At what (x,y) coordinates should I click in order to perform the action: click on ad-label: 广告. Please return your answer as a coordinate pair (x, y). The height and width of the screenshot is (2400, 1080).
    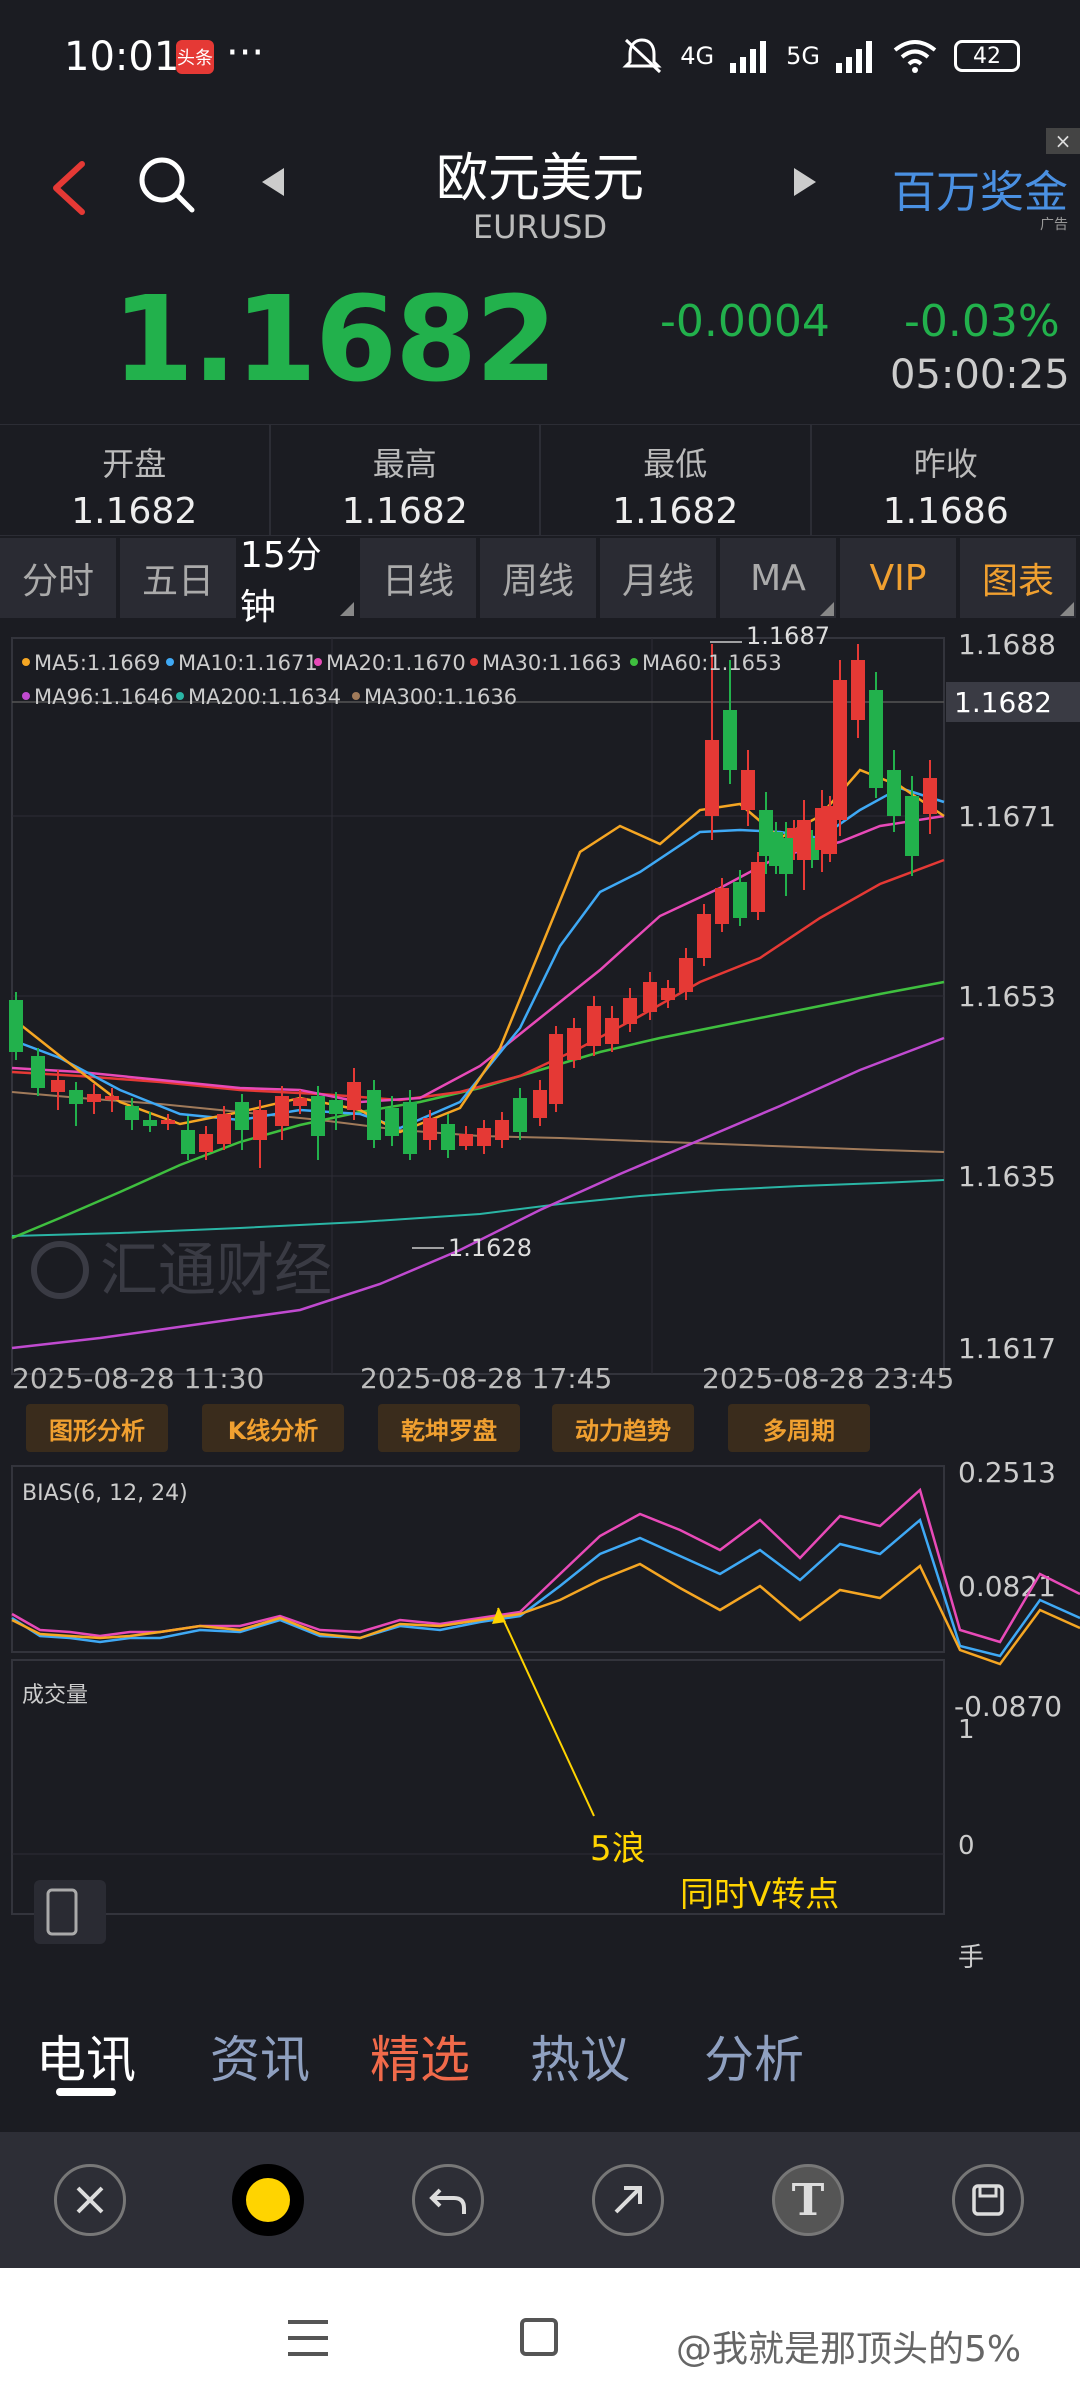
    Looking at the image, I should click on (1054, 225).